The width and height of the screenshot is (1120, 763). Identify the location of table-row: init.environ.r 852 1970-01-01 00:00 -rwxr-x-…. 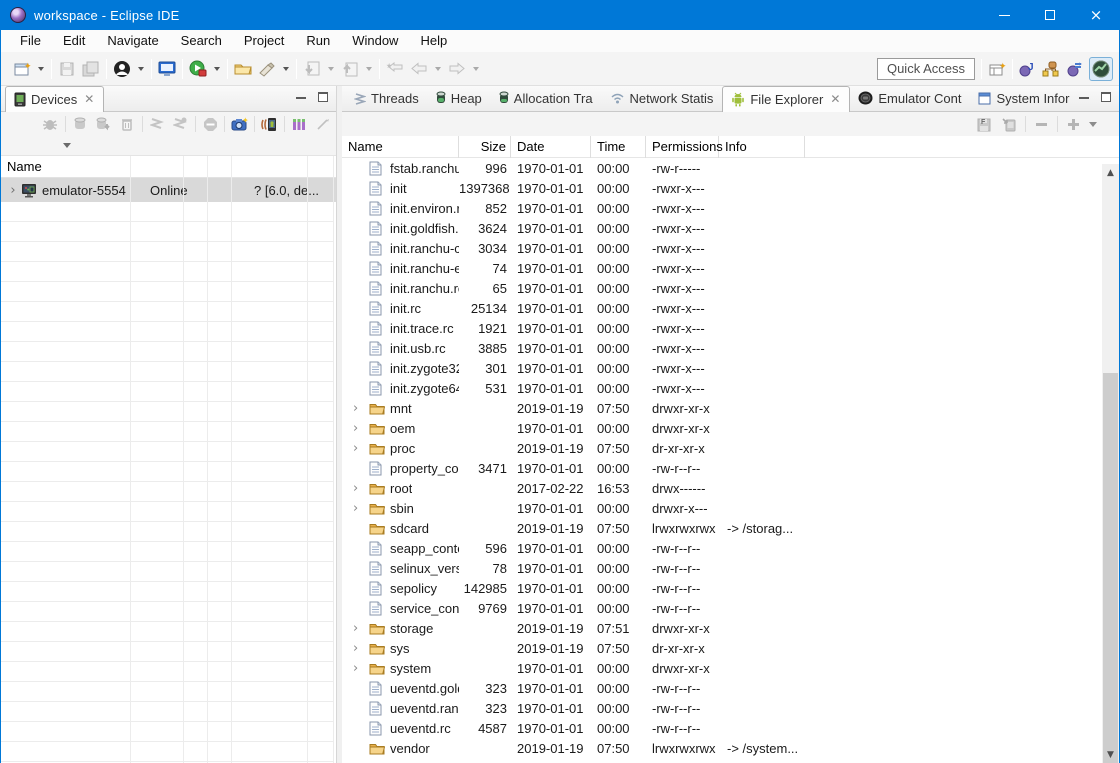
(722, 208).